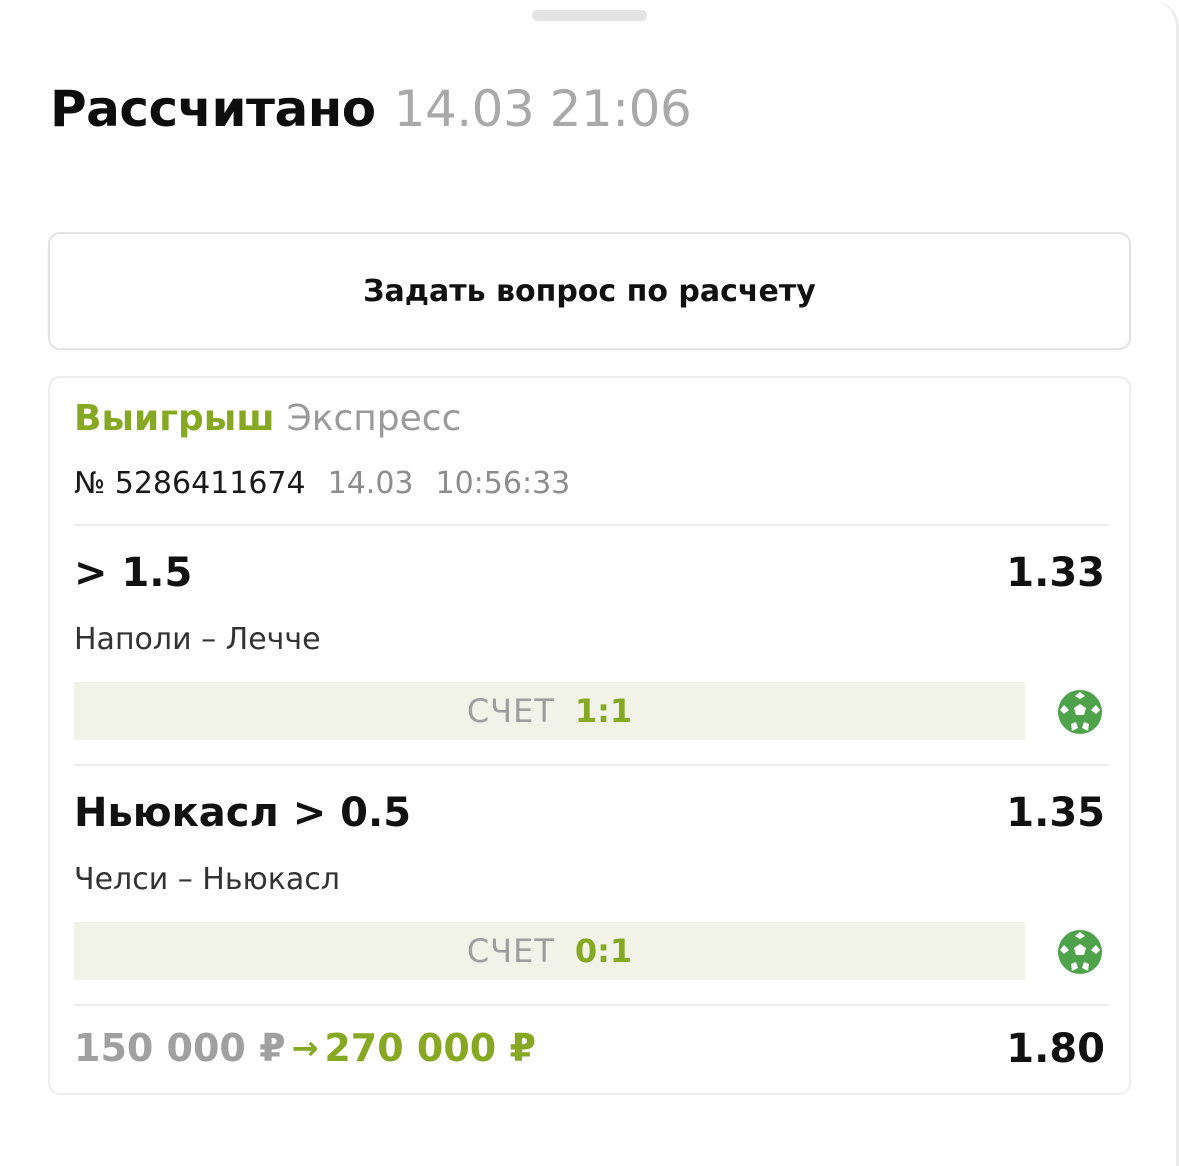 This screenshot has height=1166, width=1179. I want to click on drag-handle, so click(589, 15).